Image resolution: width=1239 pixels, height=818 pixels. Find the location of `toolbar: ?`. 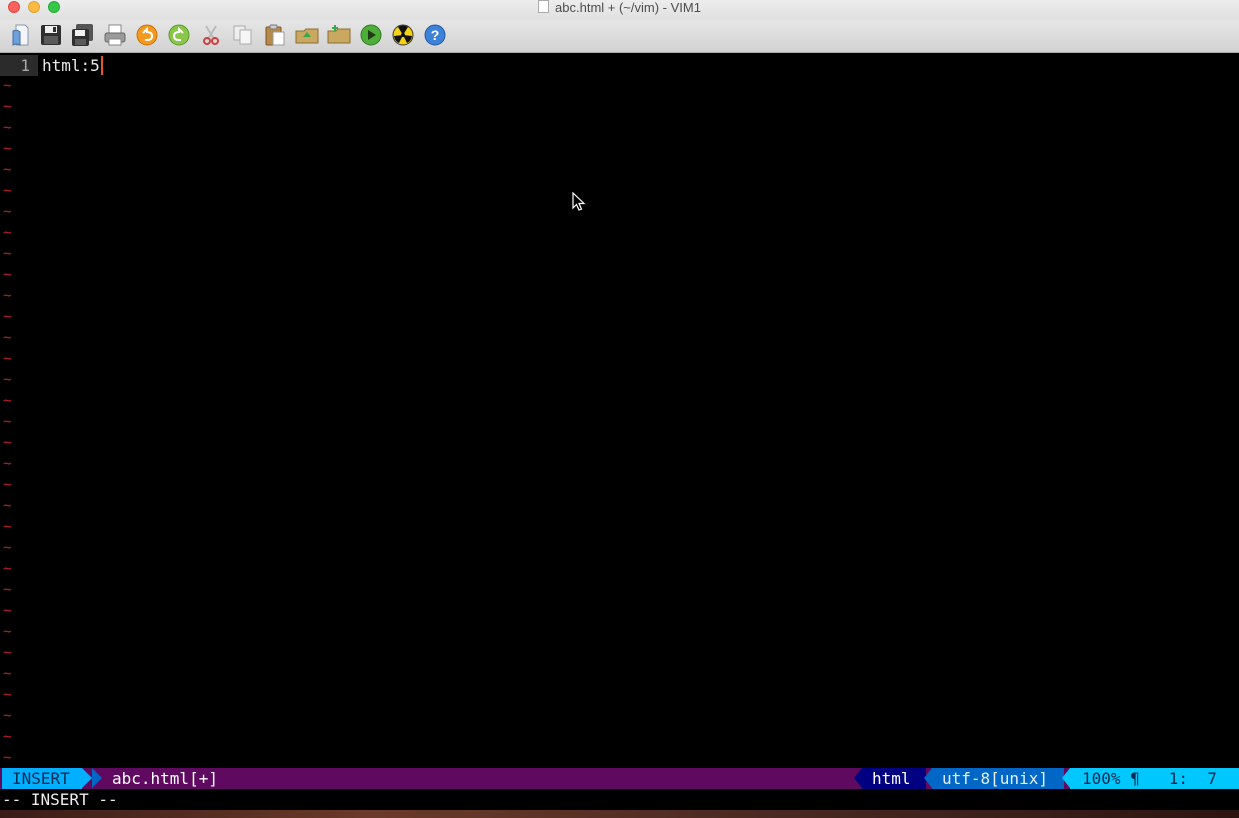

toolbar: ? is located at coordinates (619, 36).